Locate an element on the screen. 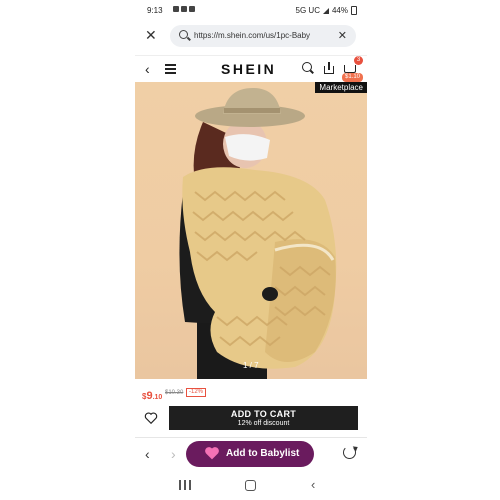 The height and width of the screenshot is (500, 500). search-icon is located at coordinates (183, 34).